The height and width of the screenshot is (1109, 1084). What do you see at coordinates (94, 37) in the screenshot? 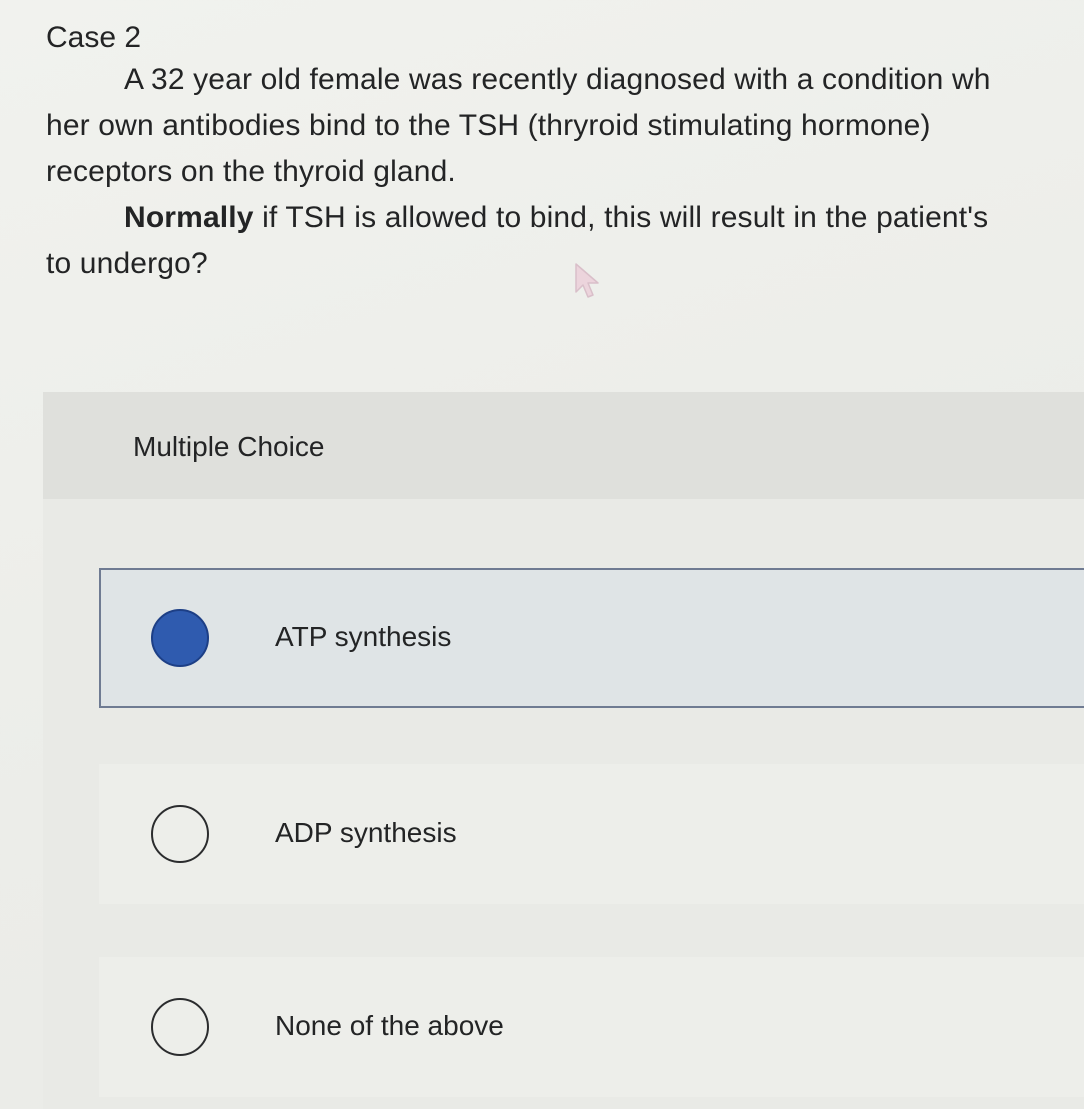
I see `case-title: Case 2` at bounding box center [94, 37].